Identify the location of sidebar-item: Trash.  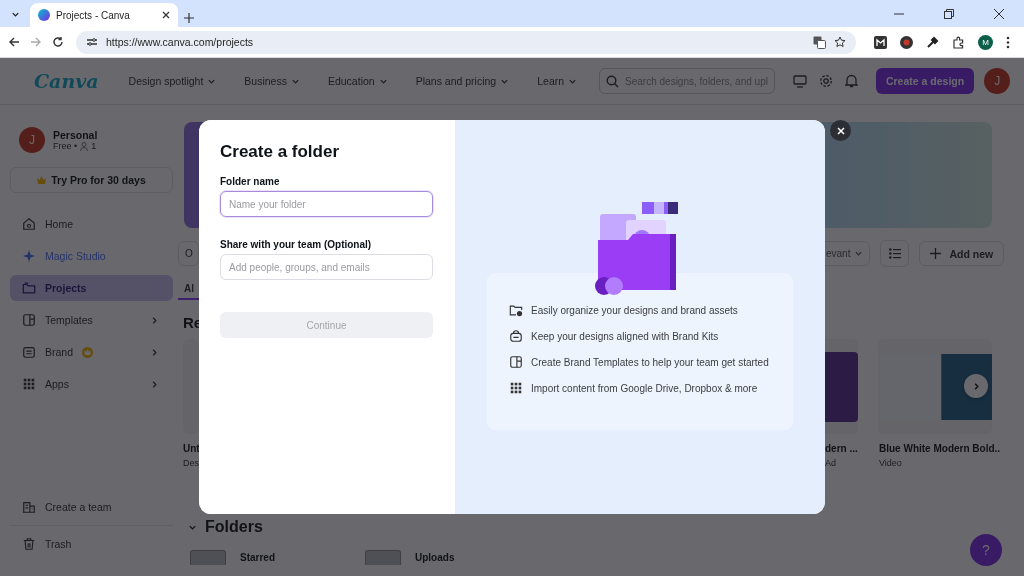
(91, 544).